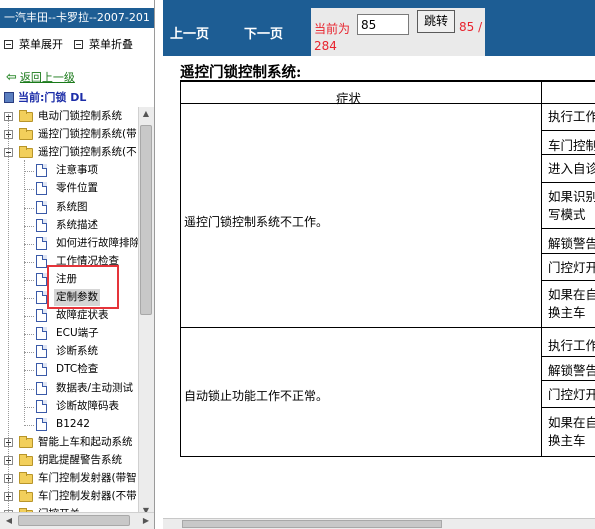 Image resolution: width=595 pixels, height=529 pixels. I want to click on tree-branch-line, so click(24, 291).